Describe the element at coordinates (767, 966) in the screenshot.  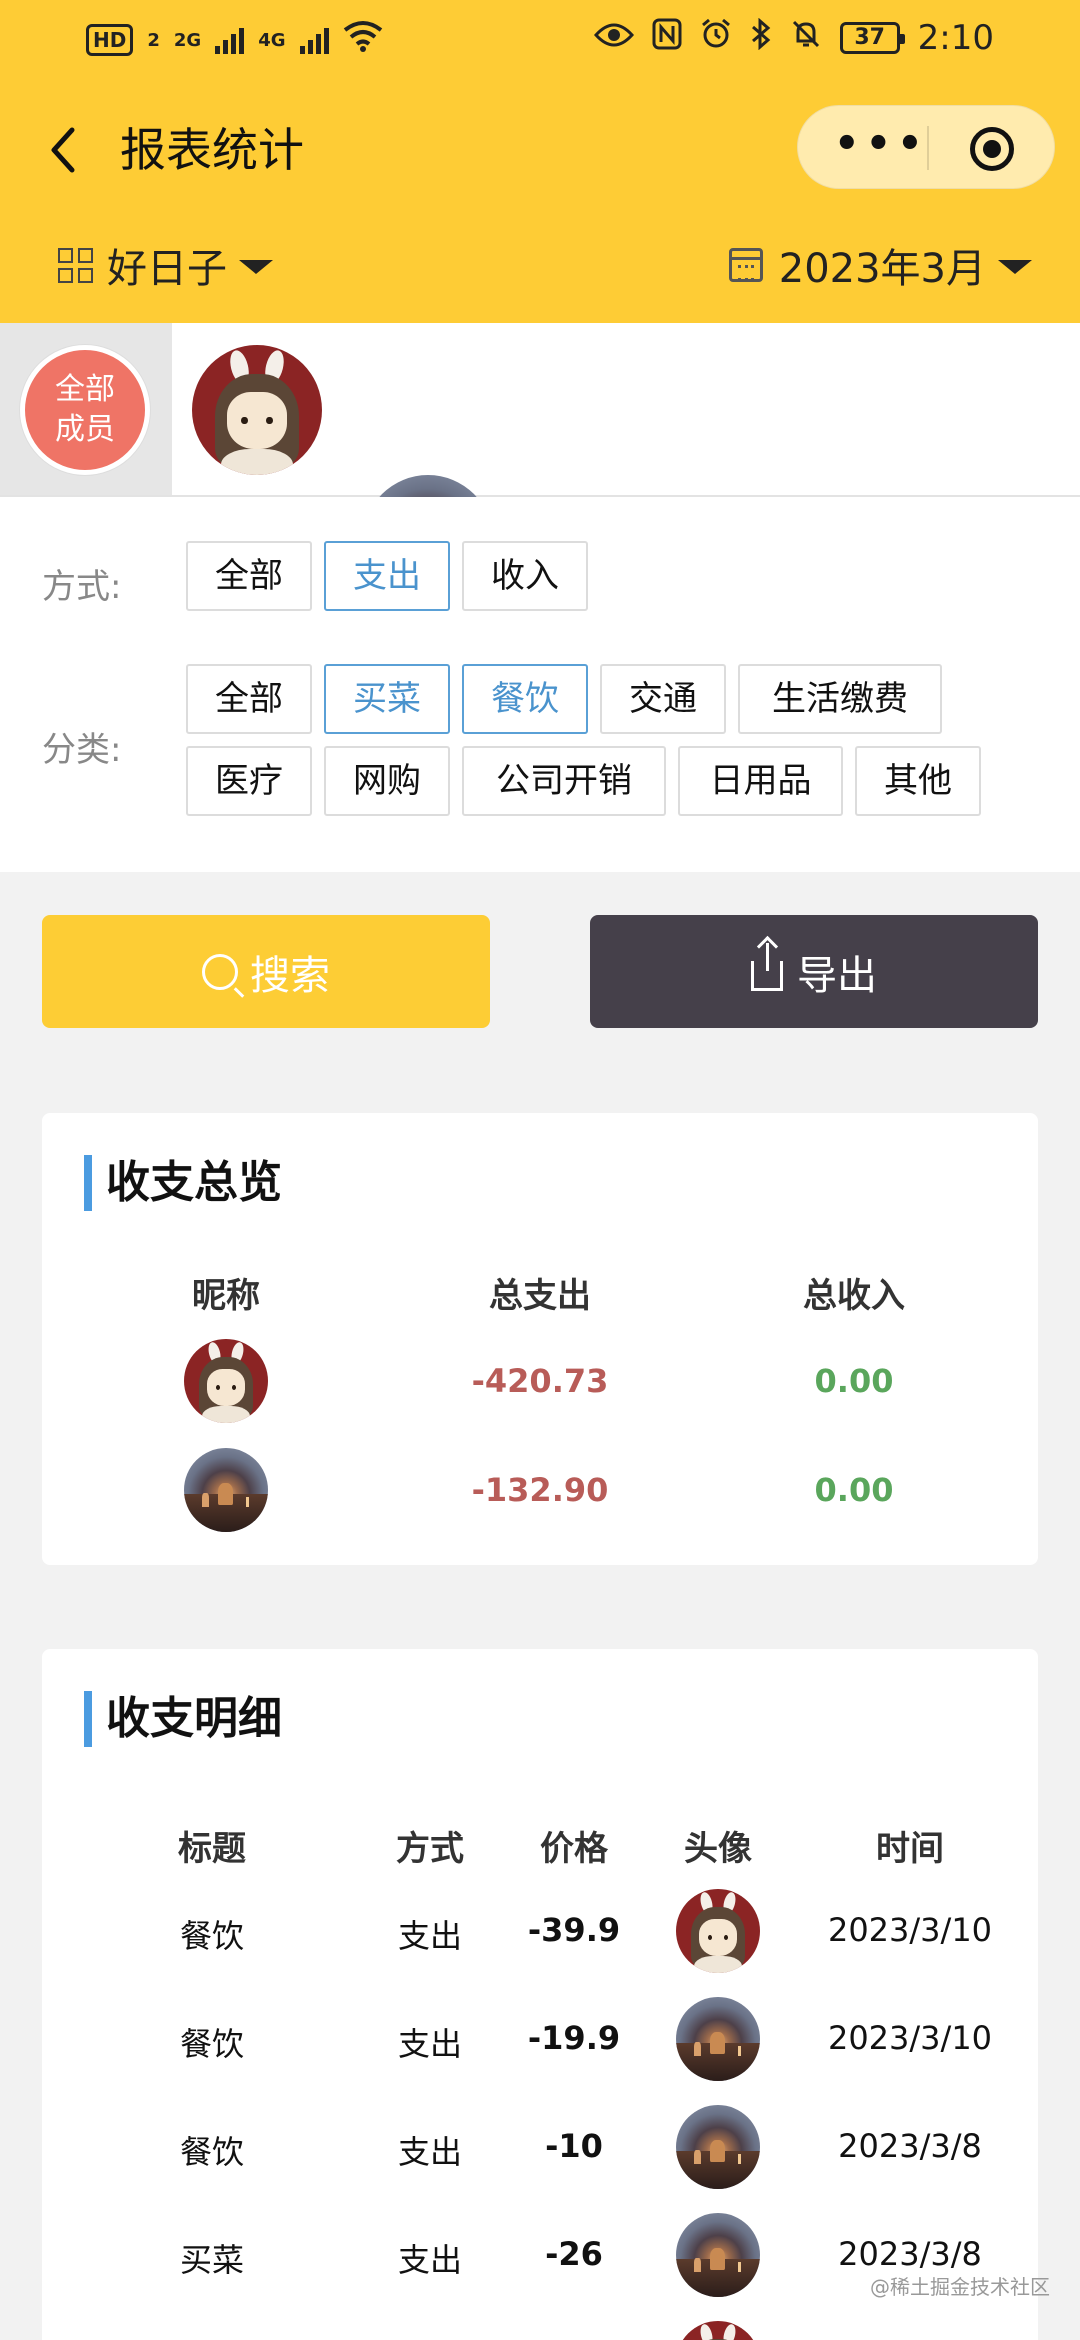
I see `share-export-icon` at that location.